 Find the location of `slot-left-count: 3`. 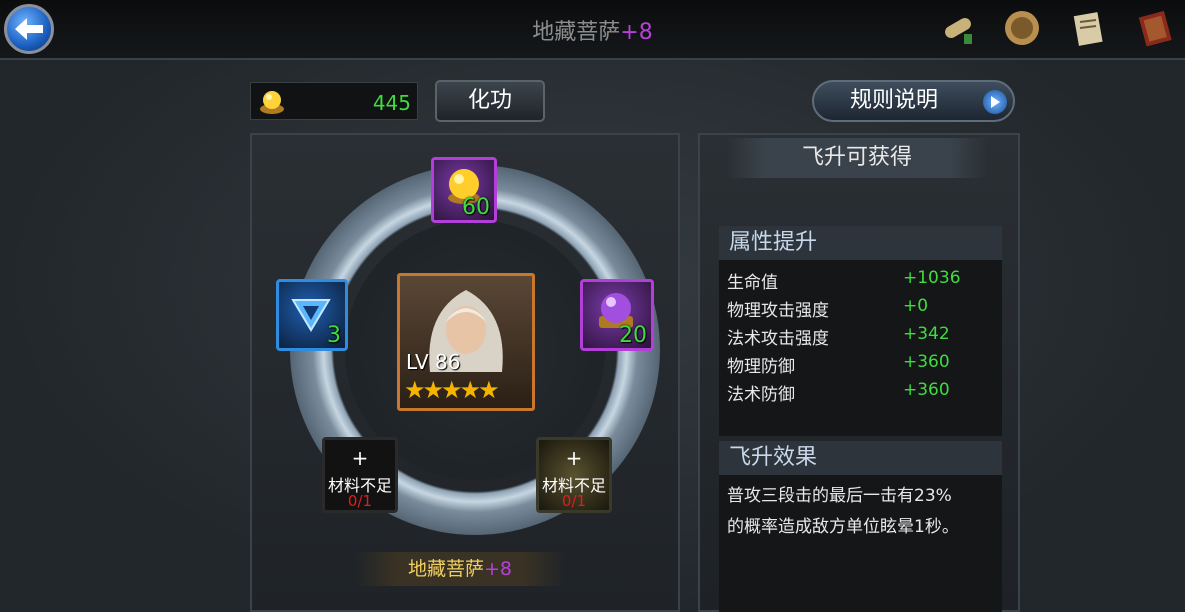

slot-left-count: 3 is located at coordinates (334, 335).